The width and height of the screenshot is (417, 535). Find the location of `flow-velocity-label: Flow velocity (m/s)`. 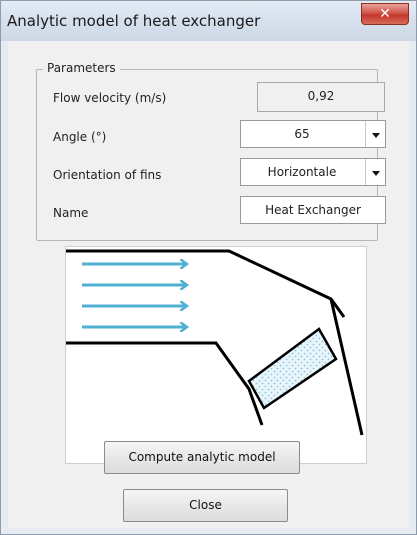

flow-velocity-label: Flow velocity (m/s) is located at coordinates (110, 98).